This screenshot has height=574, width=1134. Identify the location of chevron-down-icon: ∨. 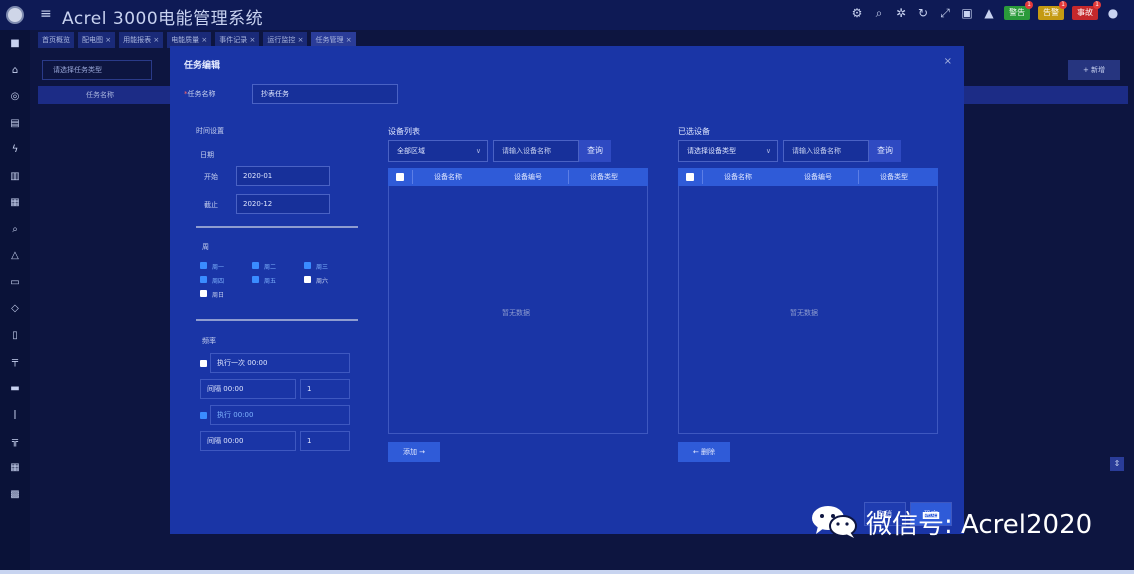
(768, 151).